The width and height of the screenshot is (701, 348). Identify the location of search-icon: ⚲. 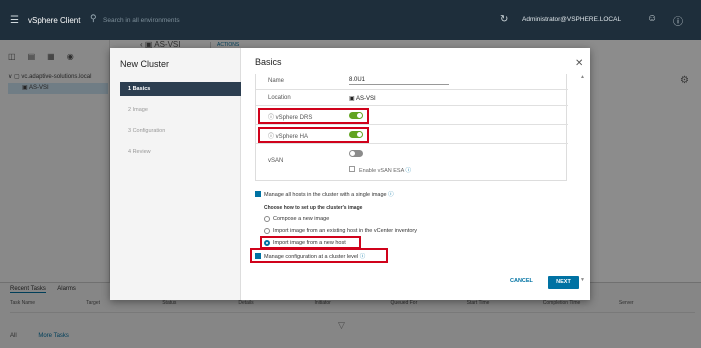
(93, 18).